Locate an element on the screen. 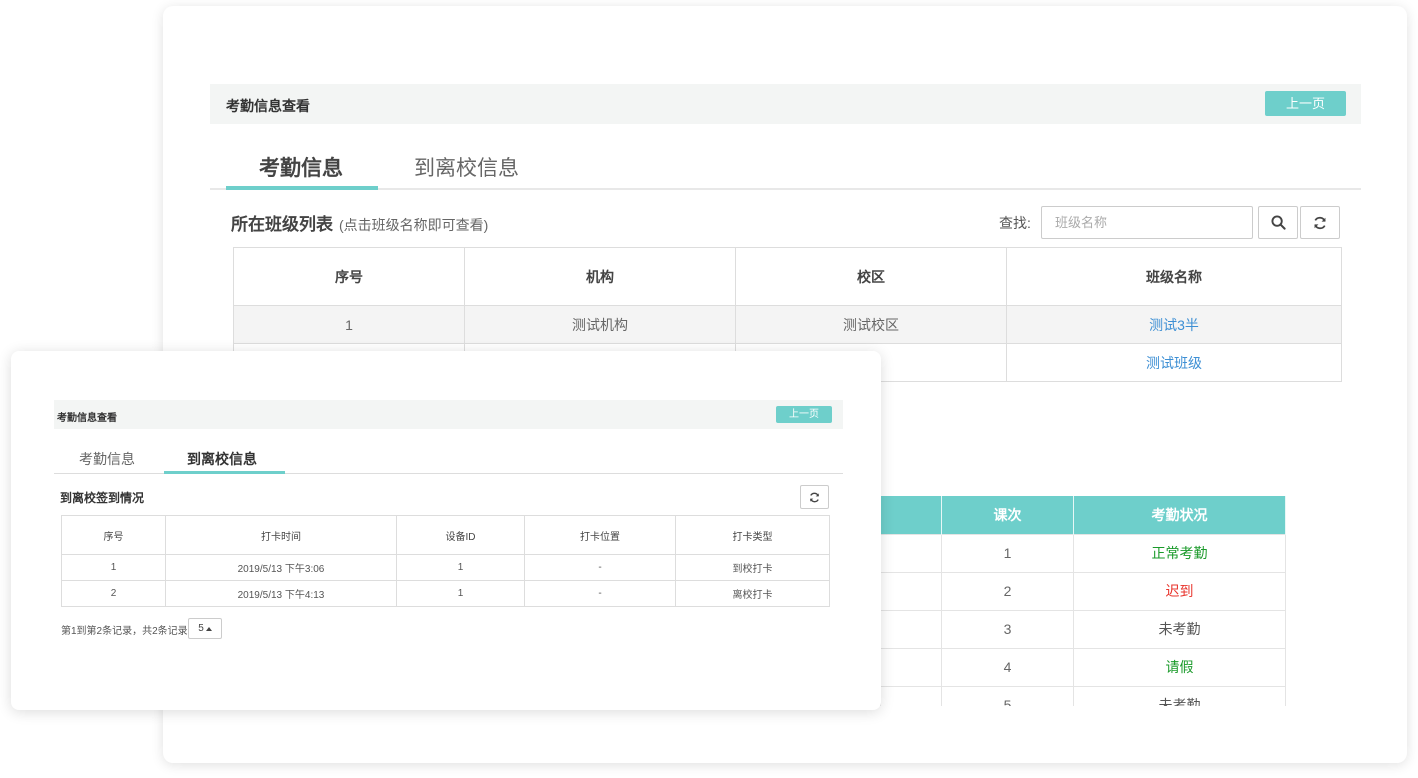 The height and width of the screenshot is (778, 1418). table-header-row: 序号 打卡时间 设备ID 打卡位置 打卡类型 is located at coordinates (445, 535).